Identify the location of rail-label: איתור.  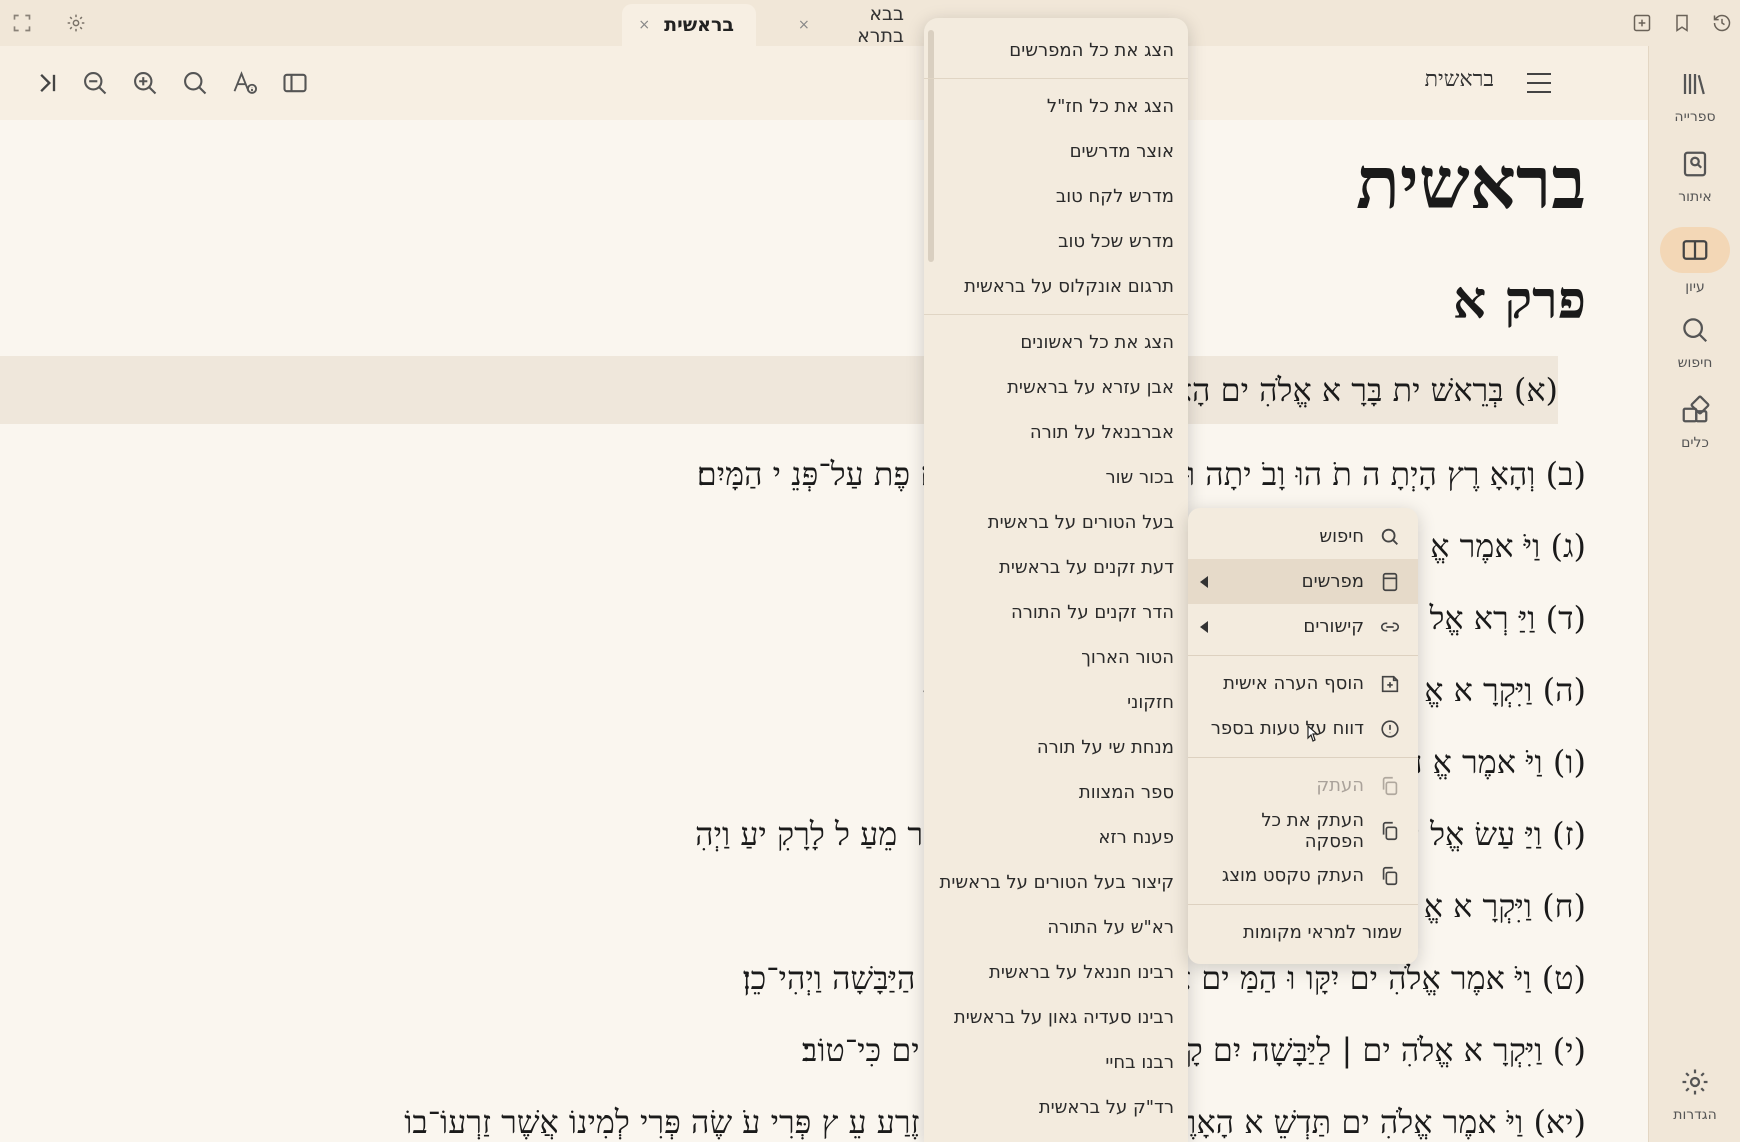
(1695, 197).